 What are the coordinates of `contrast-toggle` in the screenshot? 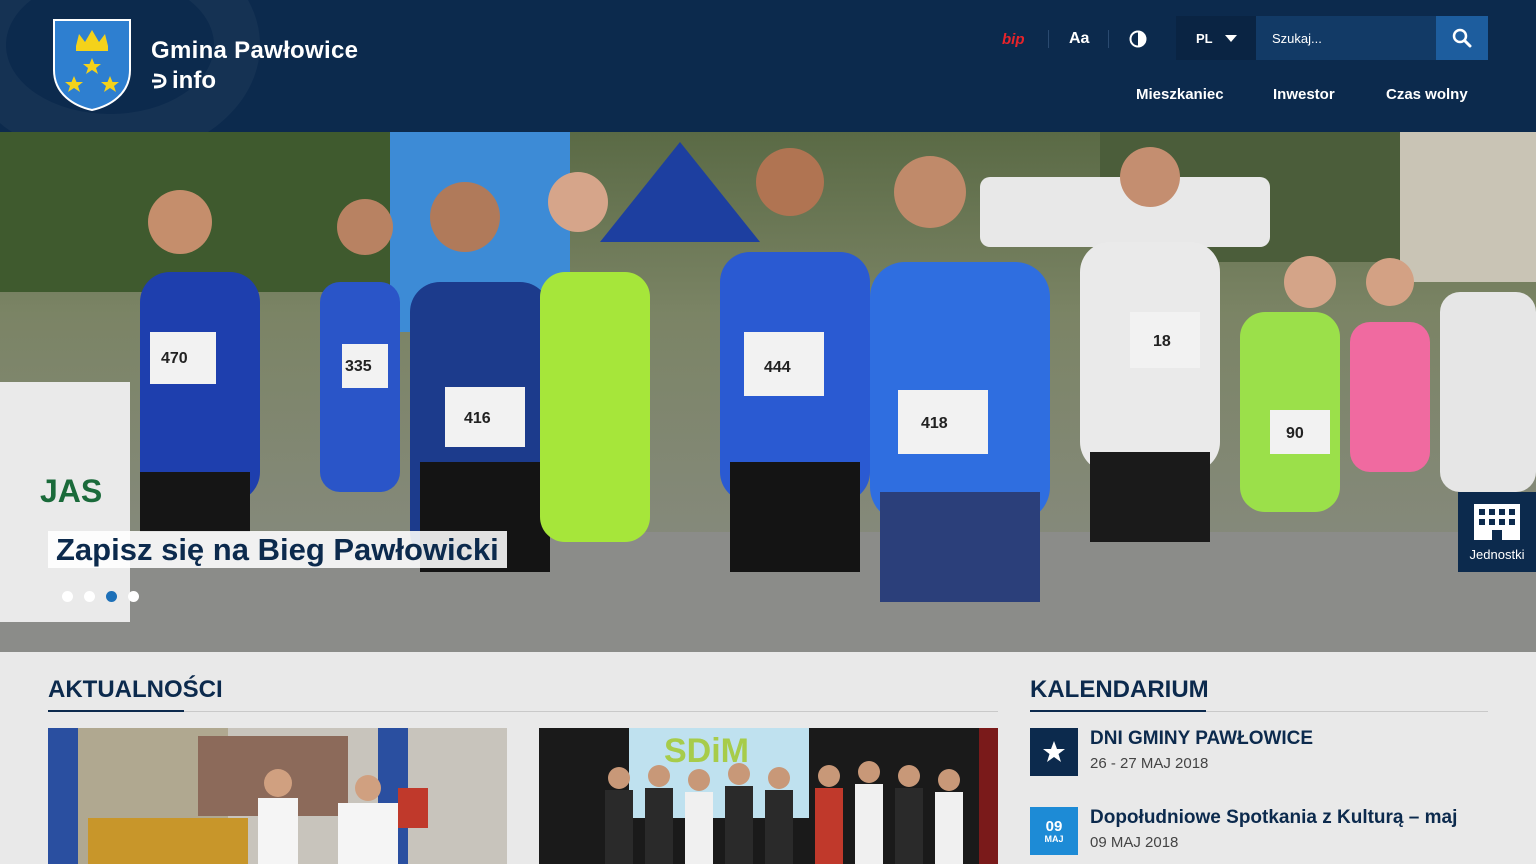 It's located at (1138, 39).